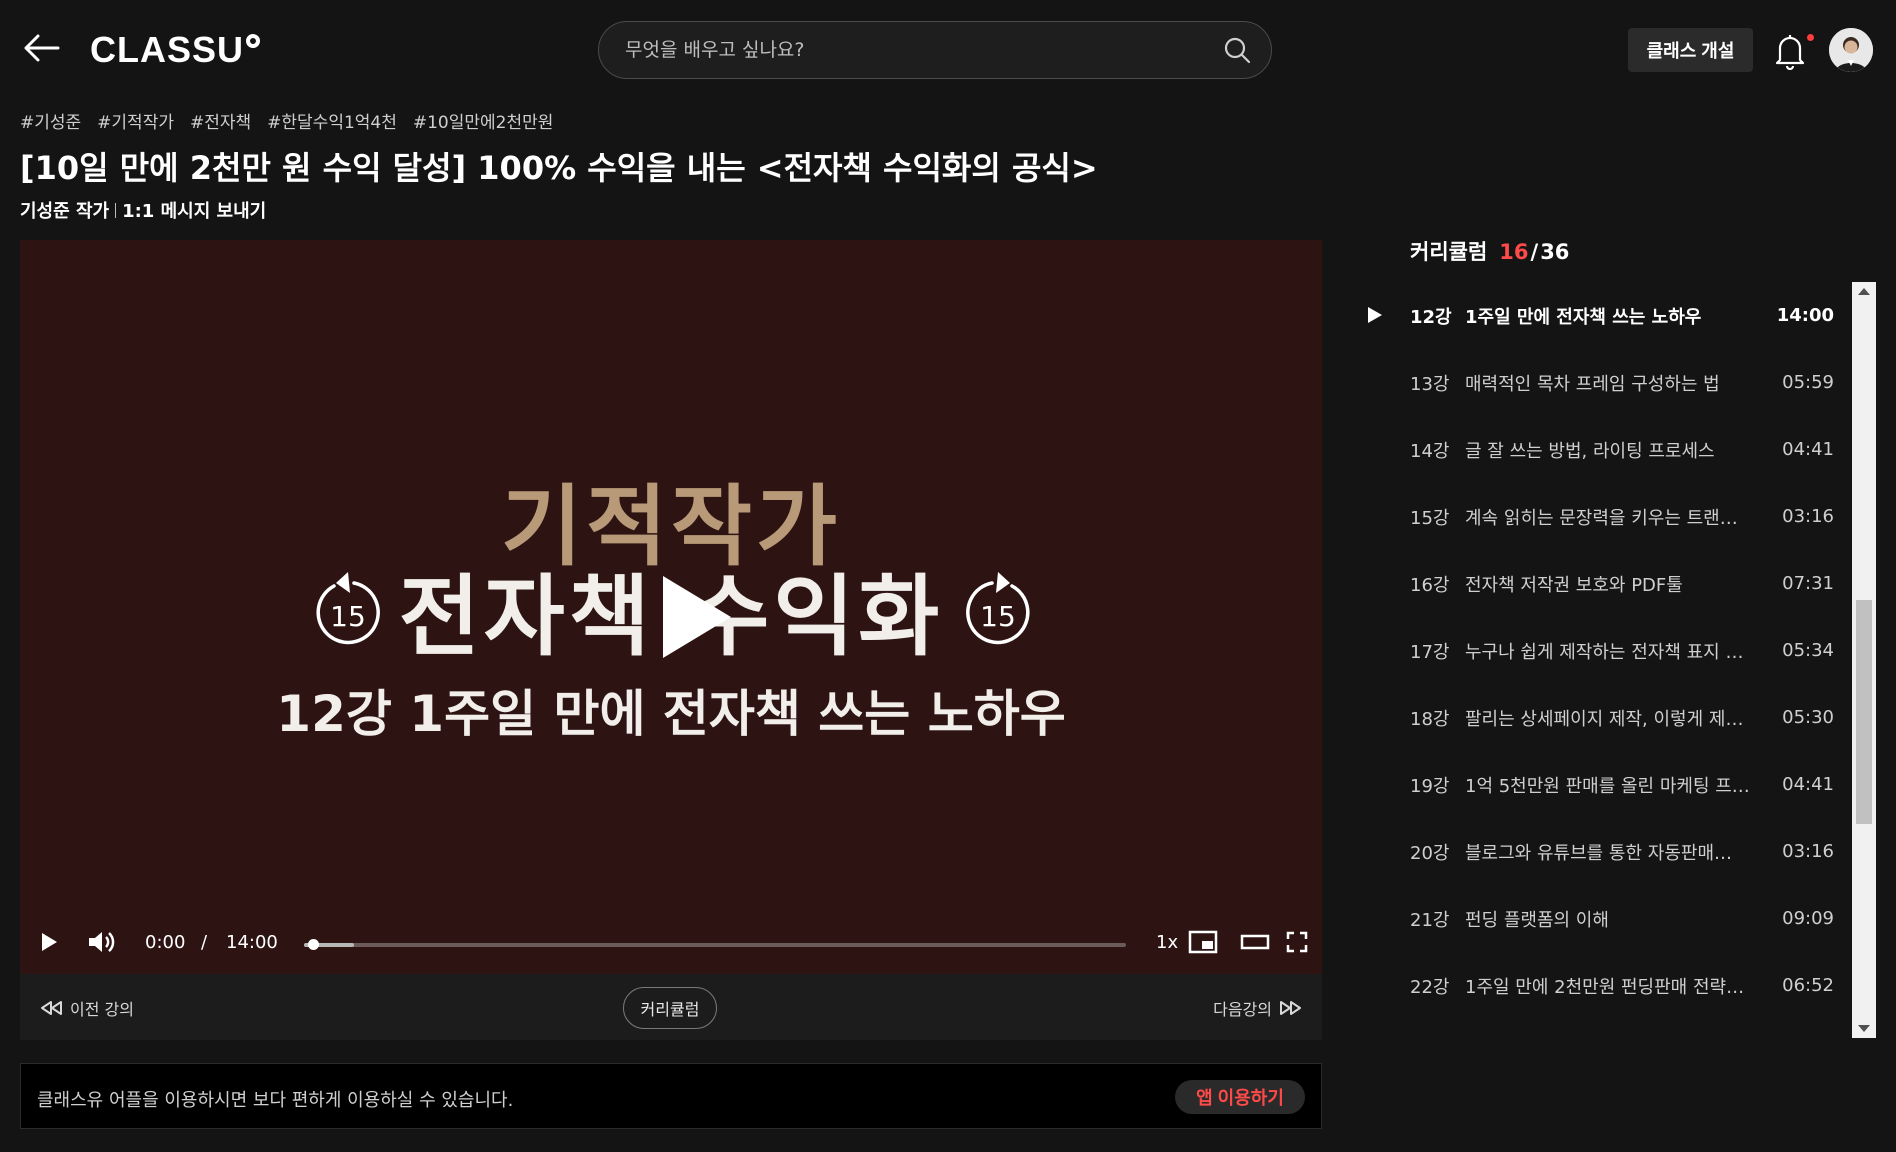 The image size is (1896, 1152). I want to click on message-link: 1:1 메시지 보내기, so click(194, 210).